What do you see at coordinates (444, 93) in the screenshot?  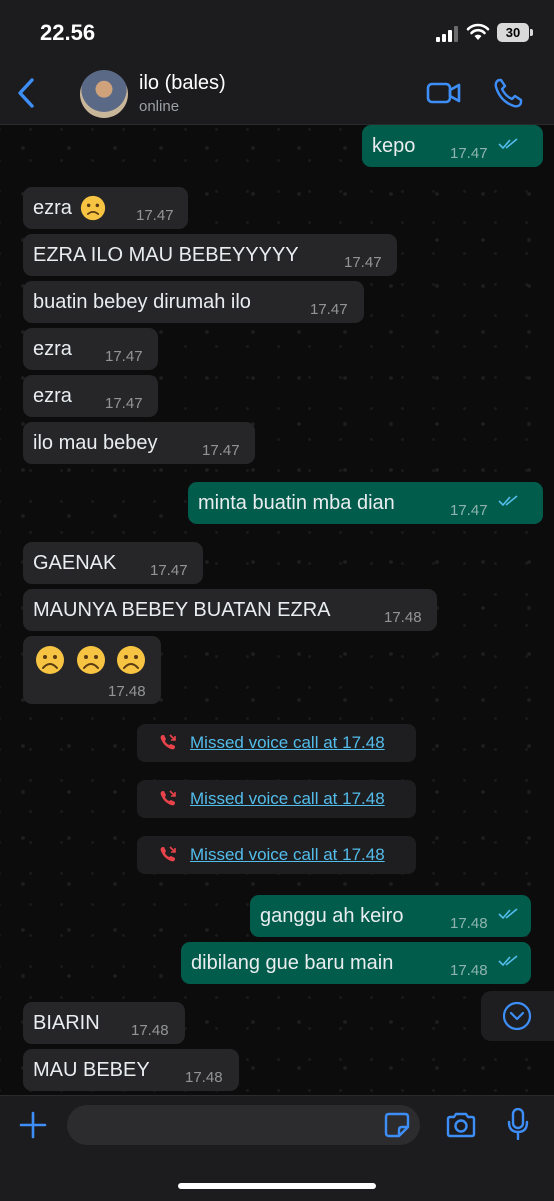 I see `video-camera-icon` at bounding box center [444, 93].